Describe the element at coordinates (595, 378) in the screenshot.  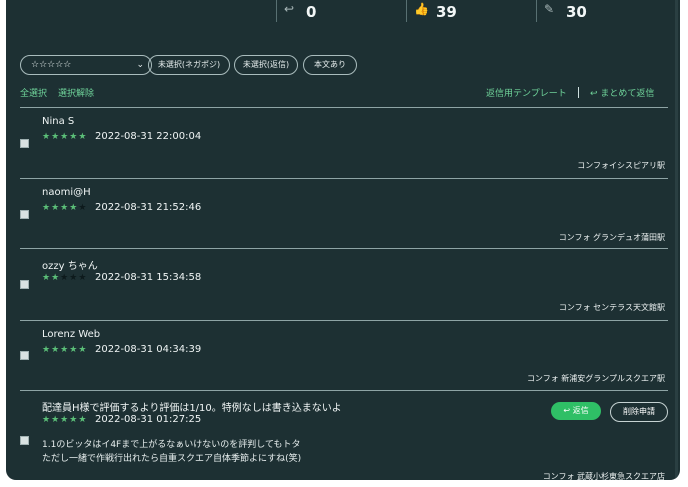
I see `shop-name: コンフォ 新浦安グランプルスクエア駅` at that location.